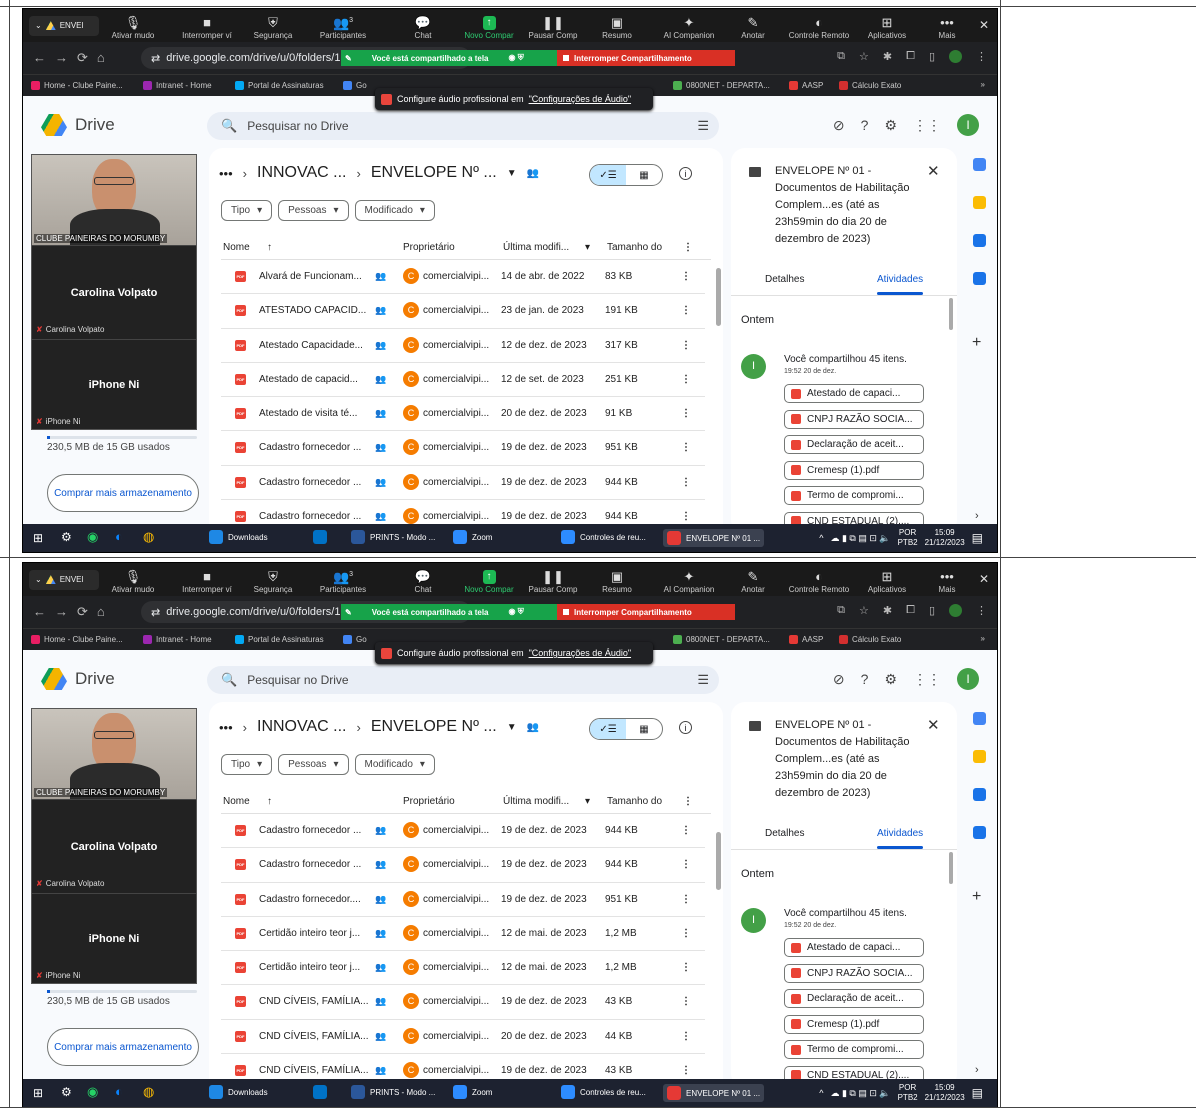 Image resolution: width=1196 pixels, height=1108 pixels. Describe the element at coordinates (951, 314) in the screenshot. I see `scrollbar` at that location.